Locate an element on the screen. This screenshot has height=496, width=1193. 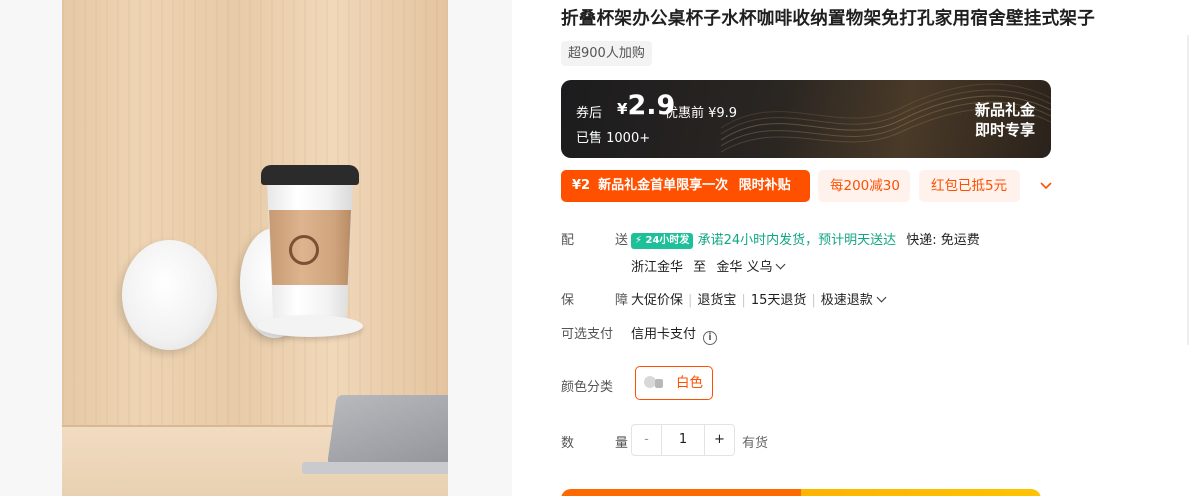
guarantee-item: 15天退货 is located at coordinates (778, 300).